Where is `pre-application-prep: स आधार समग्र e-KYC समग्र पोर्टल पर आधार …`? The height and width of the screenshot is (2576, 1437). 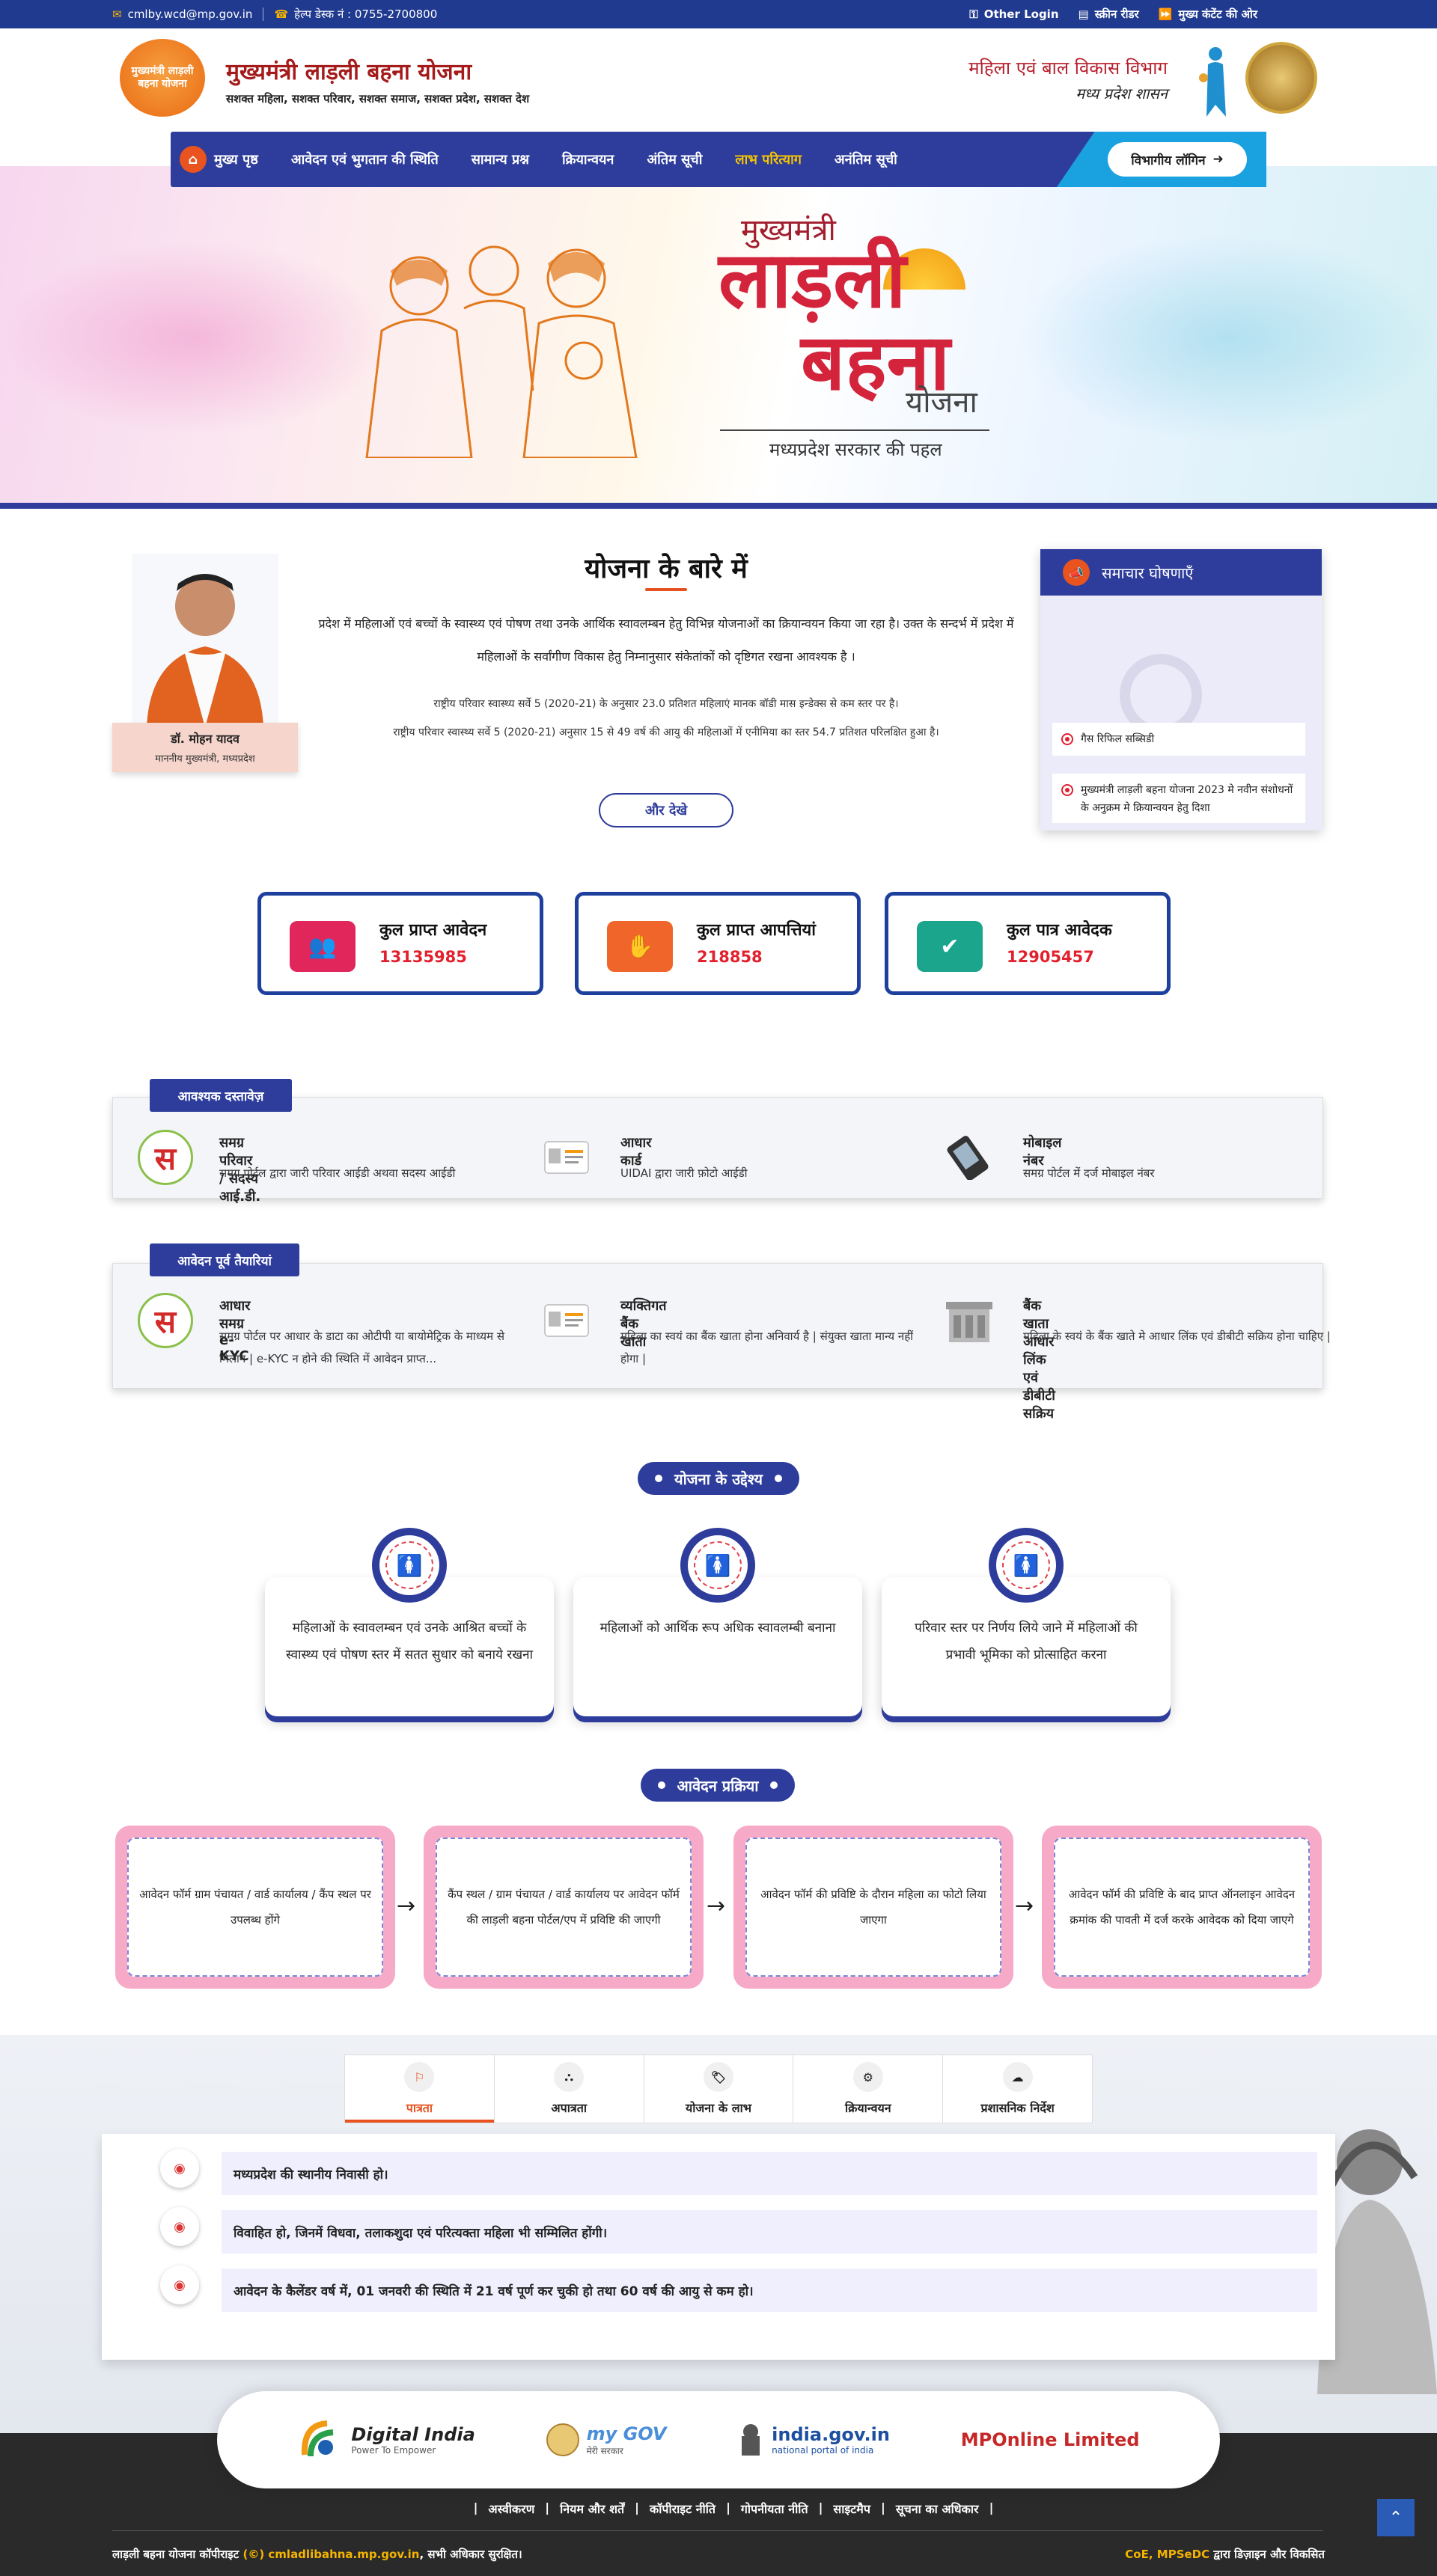 pre-application-prep: स आधार समग्र e-KYC समग्र पोर्टल पर आधार … is located at coordinates (721, 1342).